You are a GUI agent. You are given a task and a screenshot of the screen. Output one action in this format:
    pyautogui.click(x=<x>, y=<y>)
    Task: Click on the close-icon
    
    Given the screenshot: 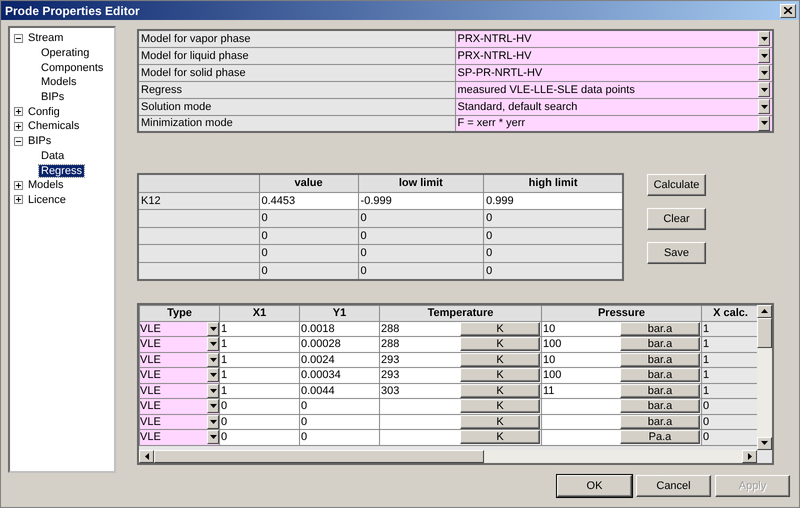 What is the action you would take?
    pyautogui.click(x=788, y=10)
    